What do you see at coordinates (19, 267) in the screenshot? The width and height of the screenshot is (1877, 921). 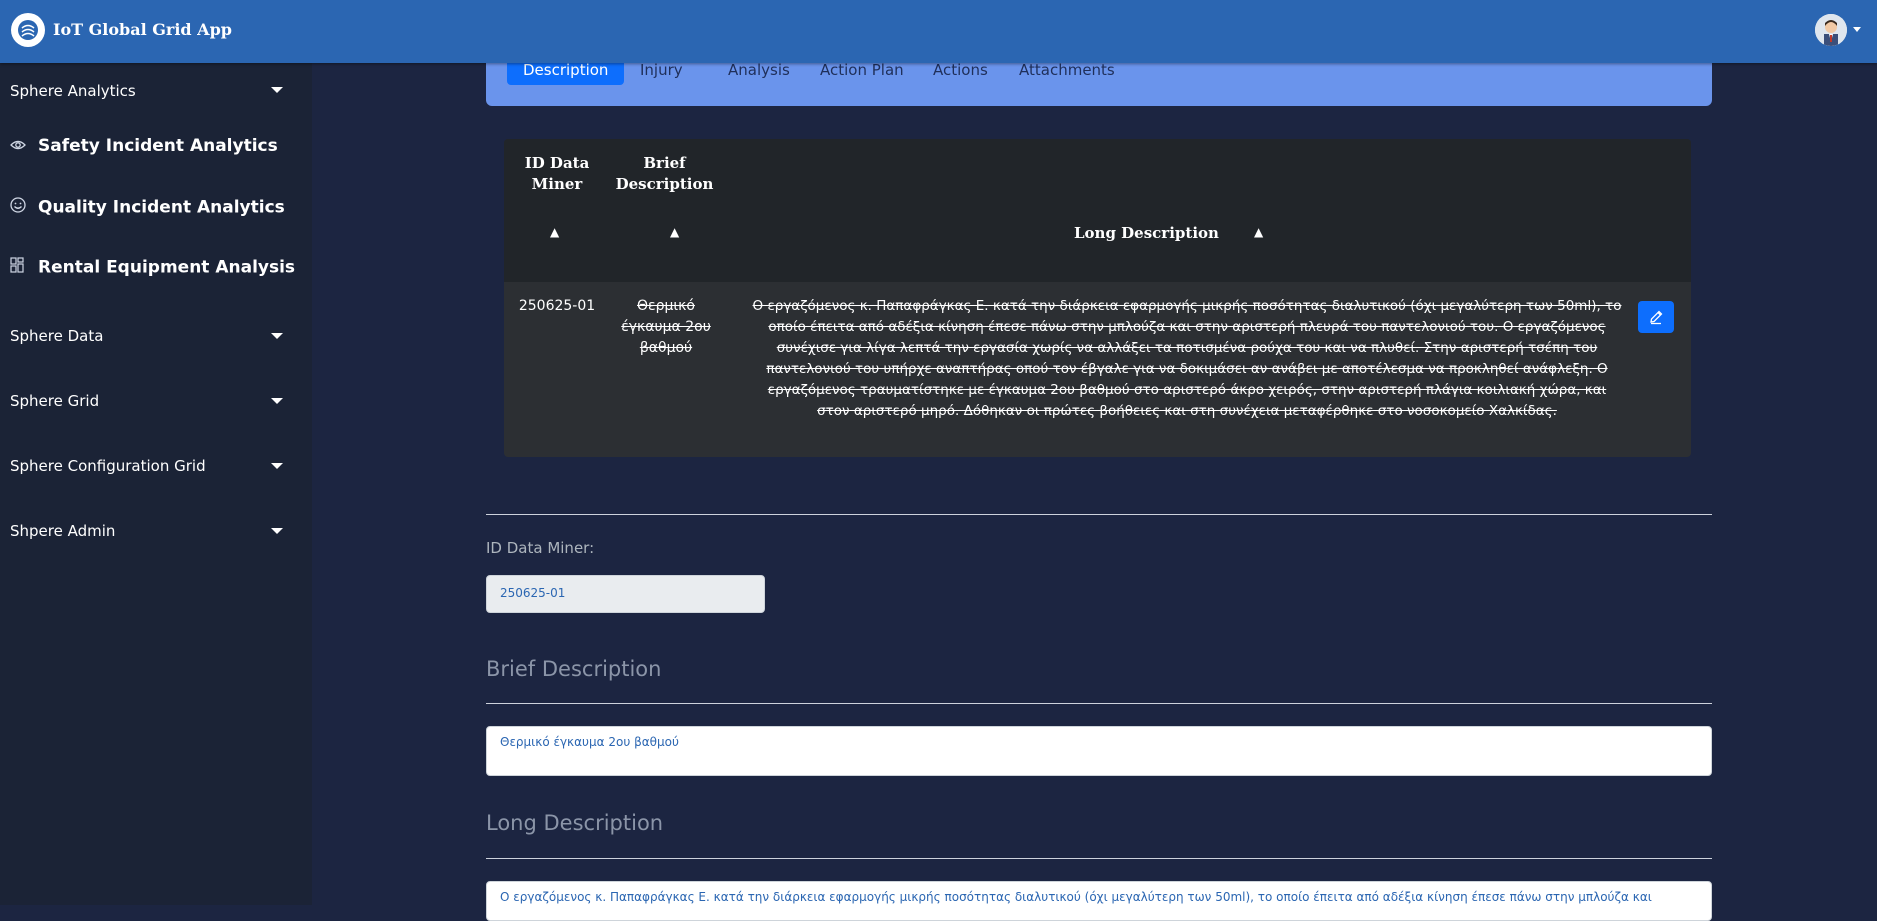 I see `grid-icon` at bounding box center [19, 267].